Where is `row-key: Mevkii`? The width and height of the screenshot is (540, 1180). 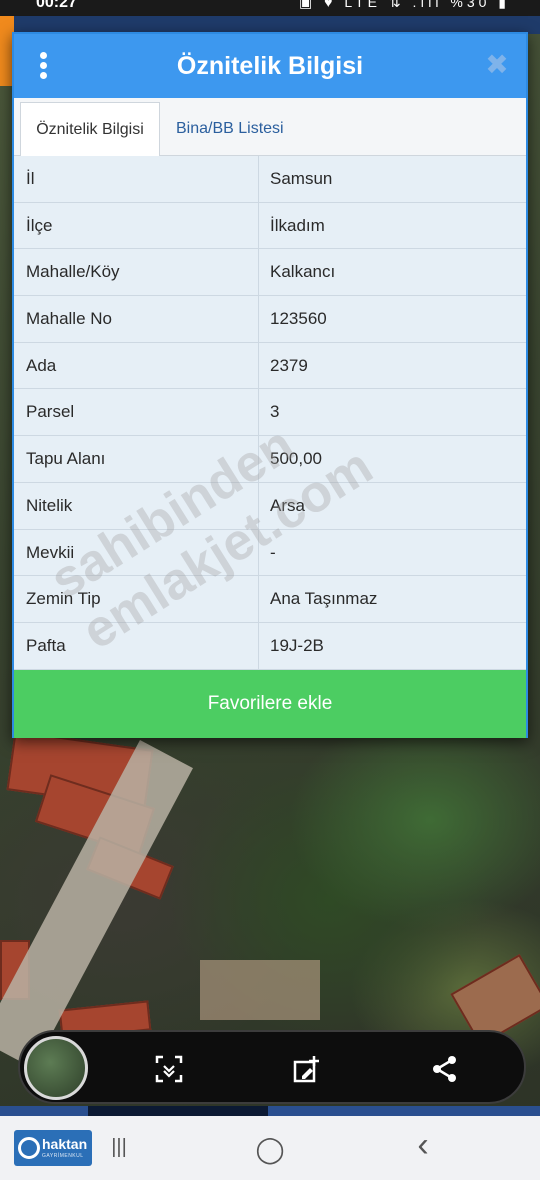
row-key: Mevkii is located at coordinates (50, 552).